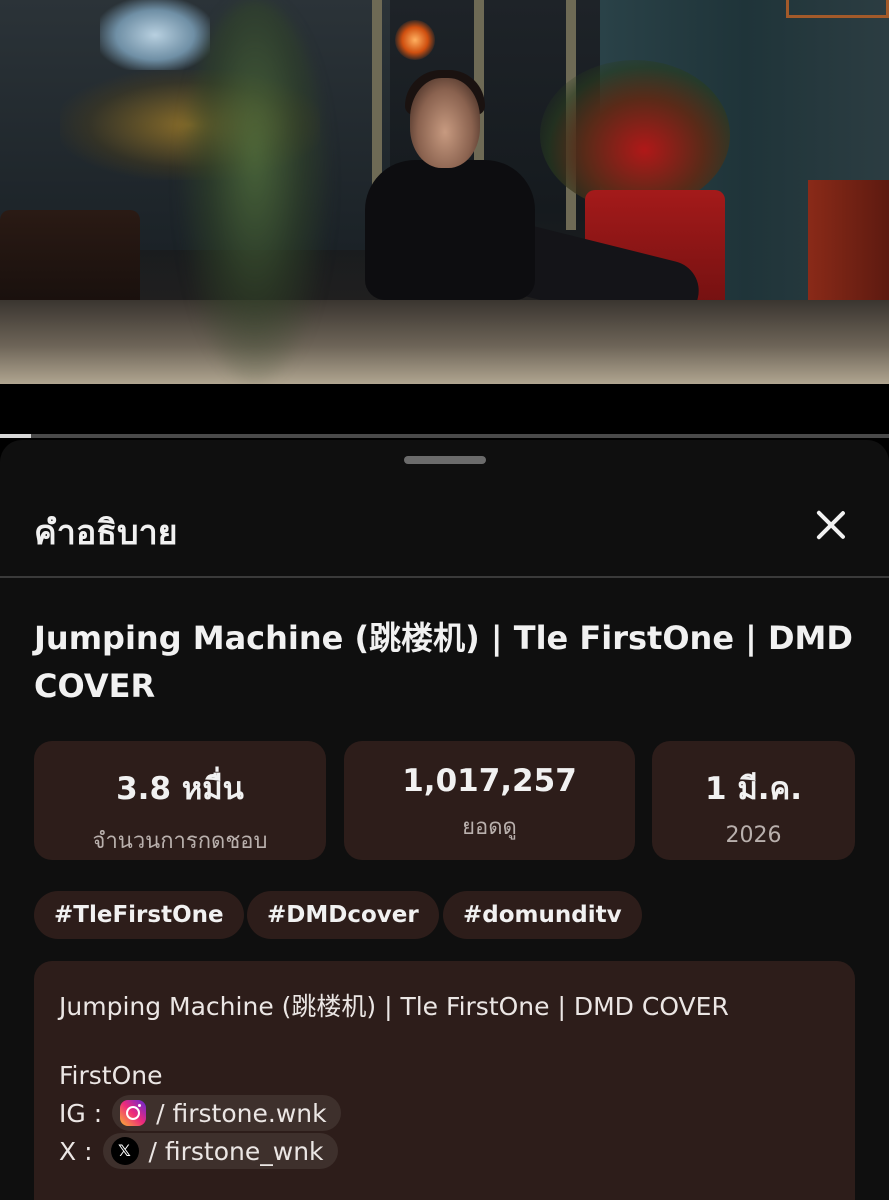 This screenshot has width=889, height=1200. I want to click on instagram-link: / firstone.wnk, so click(226, 1113).